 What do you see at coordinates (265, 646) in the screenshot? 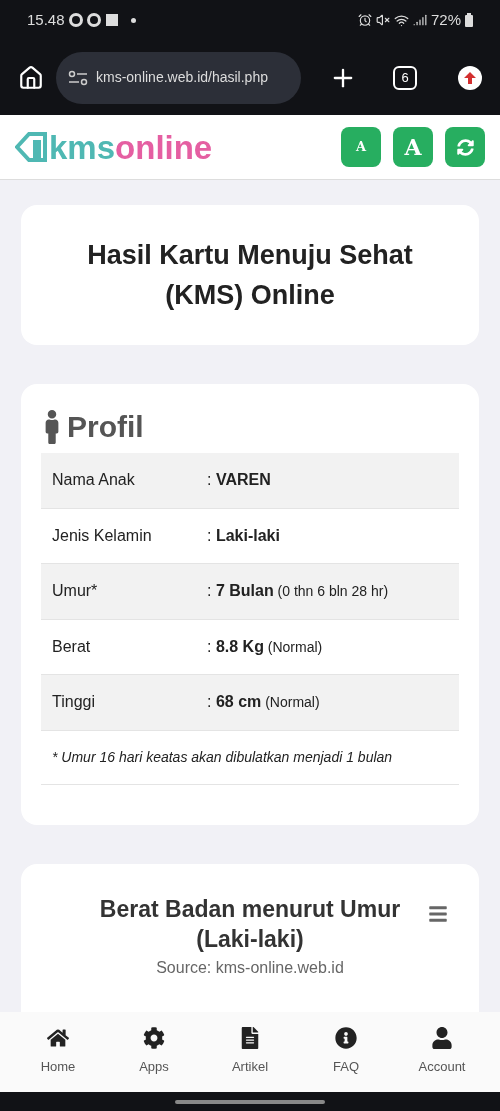
I see `field-value: : 8.8 Kg (Normal)` at bounding box center [265, 646].